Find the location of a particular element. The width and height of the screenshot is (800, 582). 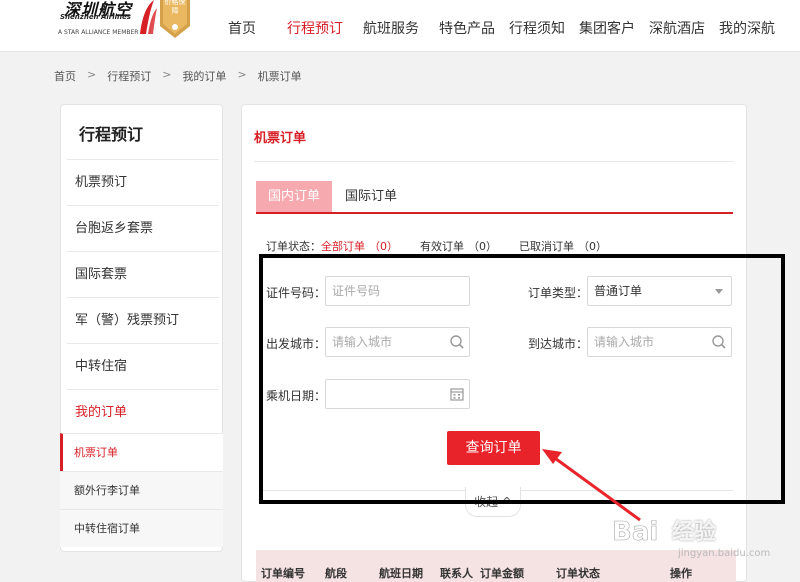

sidebar-item-taiwan-package: 台胞返乡套票 is located at coordinates (143, 228).